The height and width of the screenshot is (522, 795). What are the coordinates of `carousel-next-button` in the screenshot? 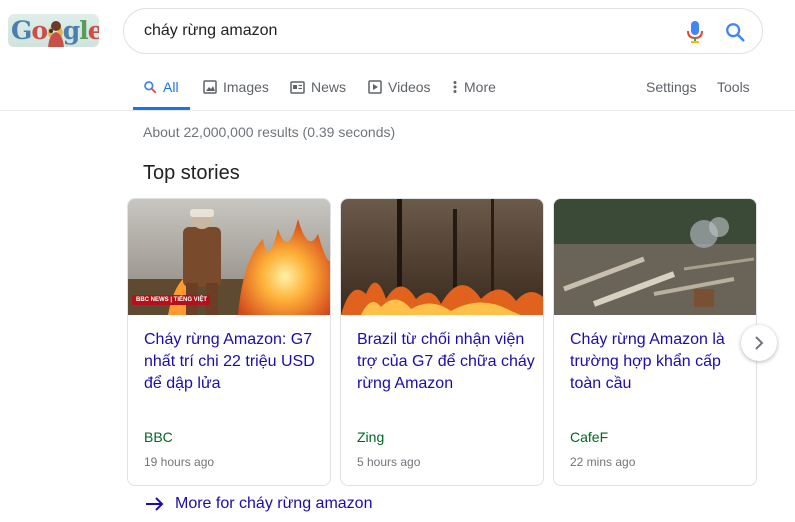 It's located at (759, 343).